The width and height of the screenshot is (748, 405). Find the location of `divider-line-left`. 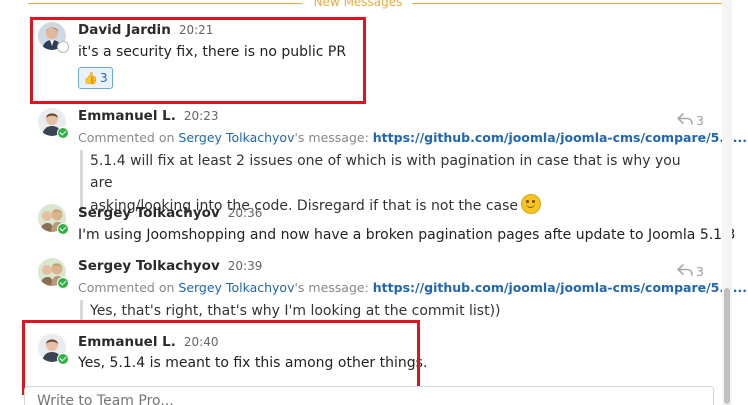

divider-line-left is located at coordinates (165, 3).